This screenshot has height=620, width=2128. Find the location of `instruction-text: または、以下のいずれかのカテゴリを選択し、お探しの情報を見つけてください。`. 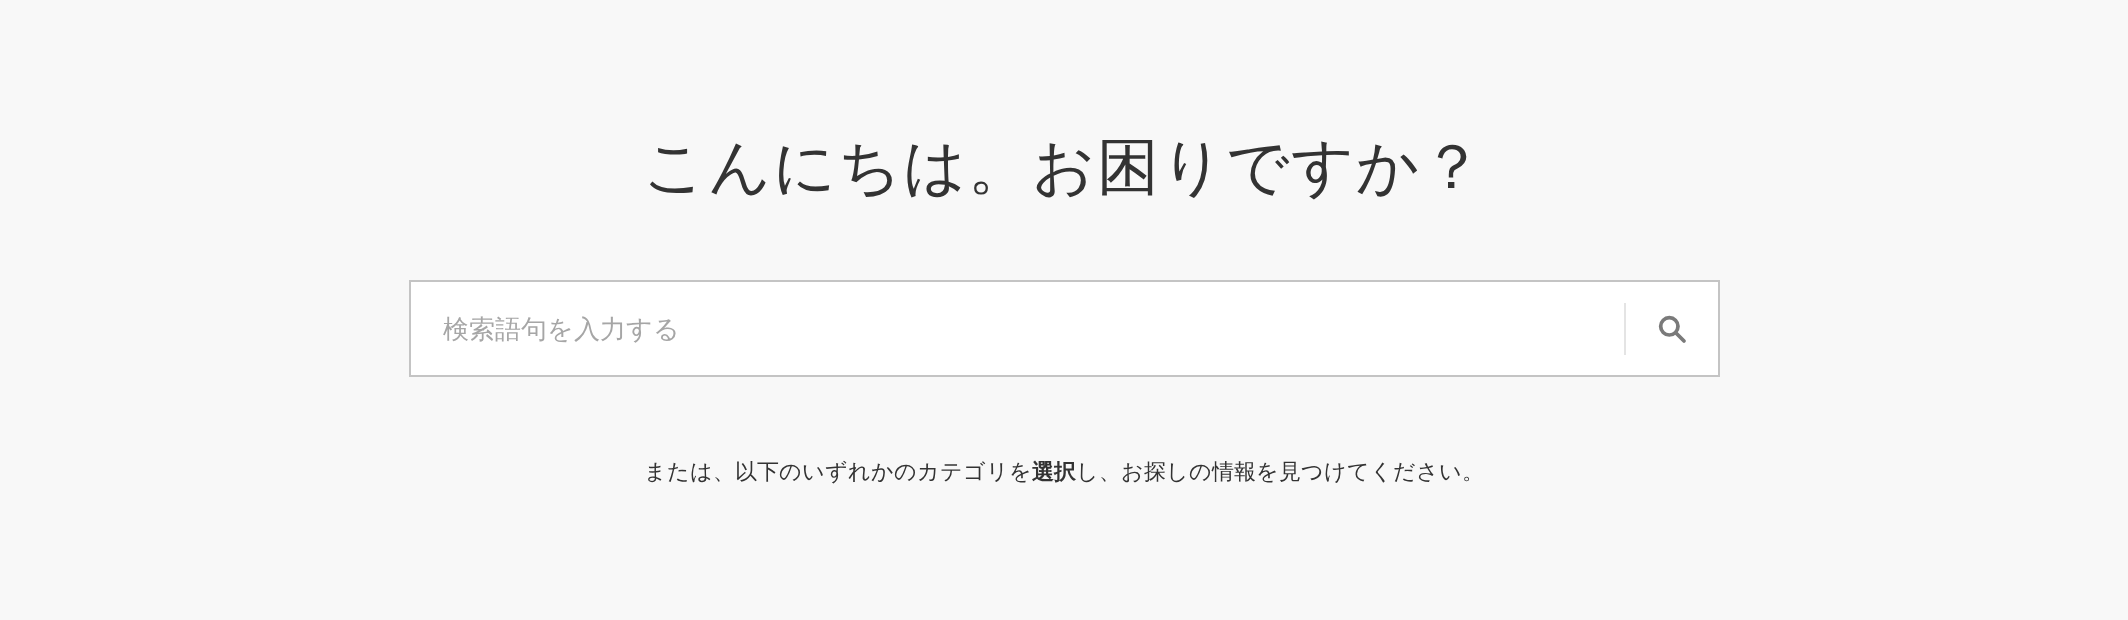

instruction-text: または、以下のいずれかのカテゴリを選択し、お探しの情報を見つけてください。 is located at coordinates (1064, 472).